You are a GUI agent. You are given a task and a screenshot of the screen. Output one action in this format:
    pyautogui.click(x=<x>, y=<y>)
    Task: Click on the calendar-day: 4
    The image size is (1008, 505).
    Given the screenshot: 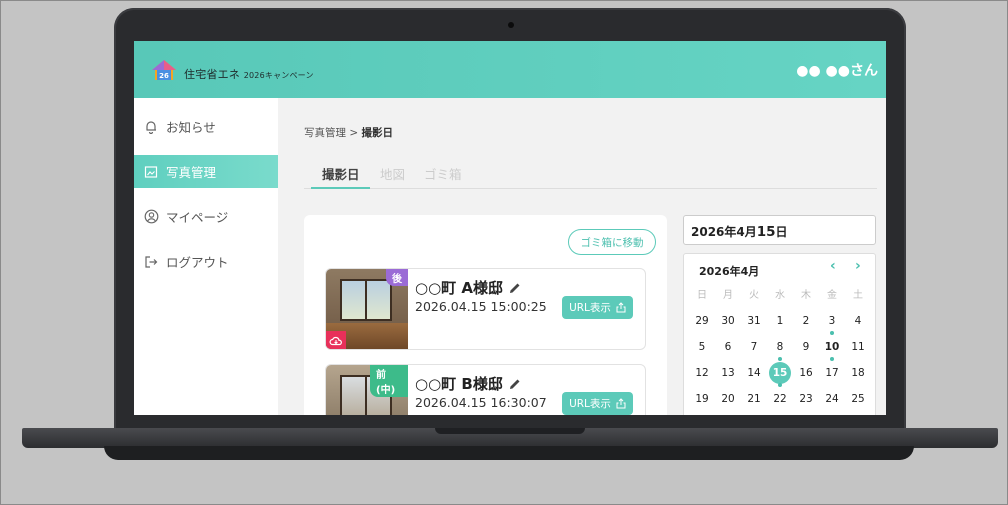 What is the action you would take?
    pyautogui.click(x=858, y=321)
    